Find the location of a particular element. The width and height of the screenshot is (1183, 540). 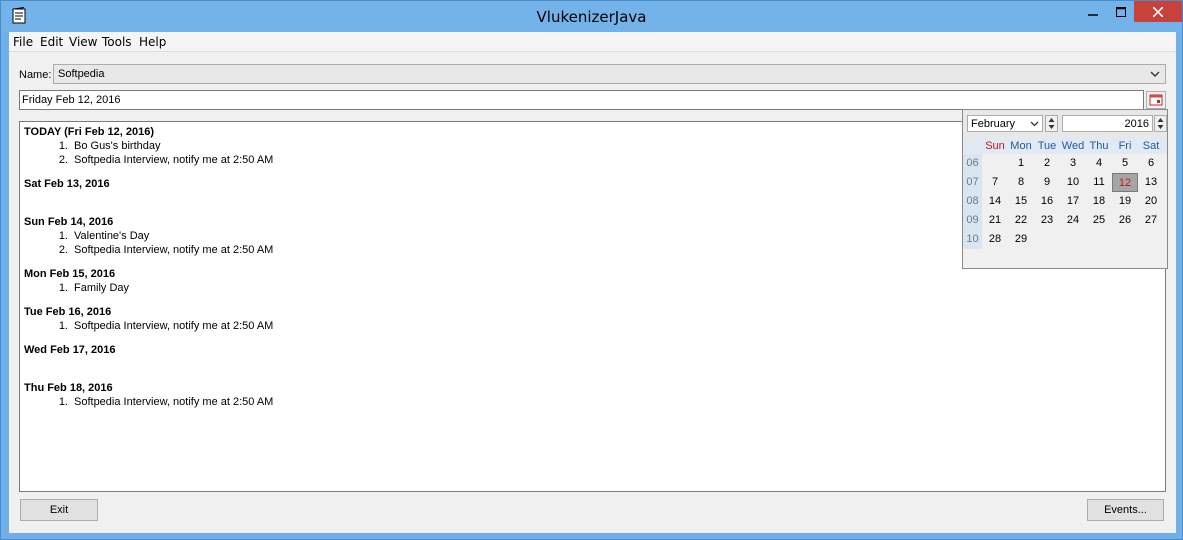

menu-edit: Edit is located at coordinates (51, 42).